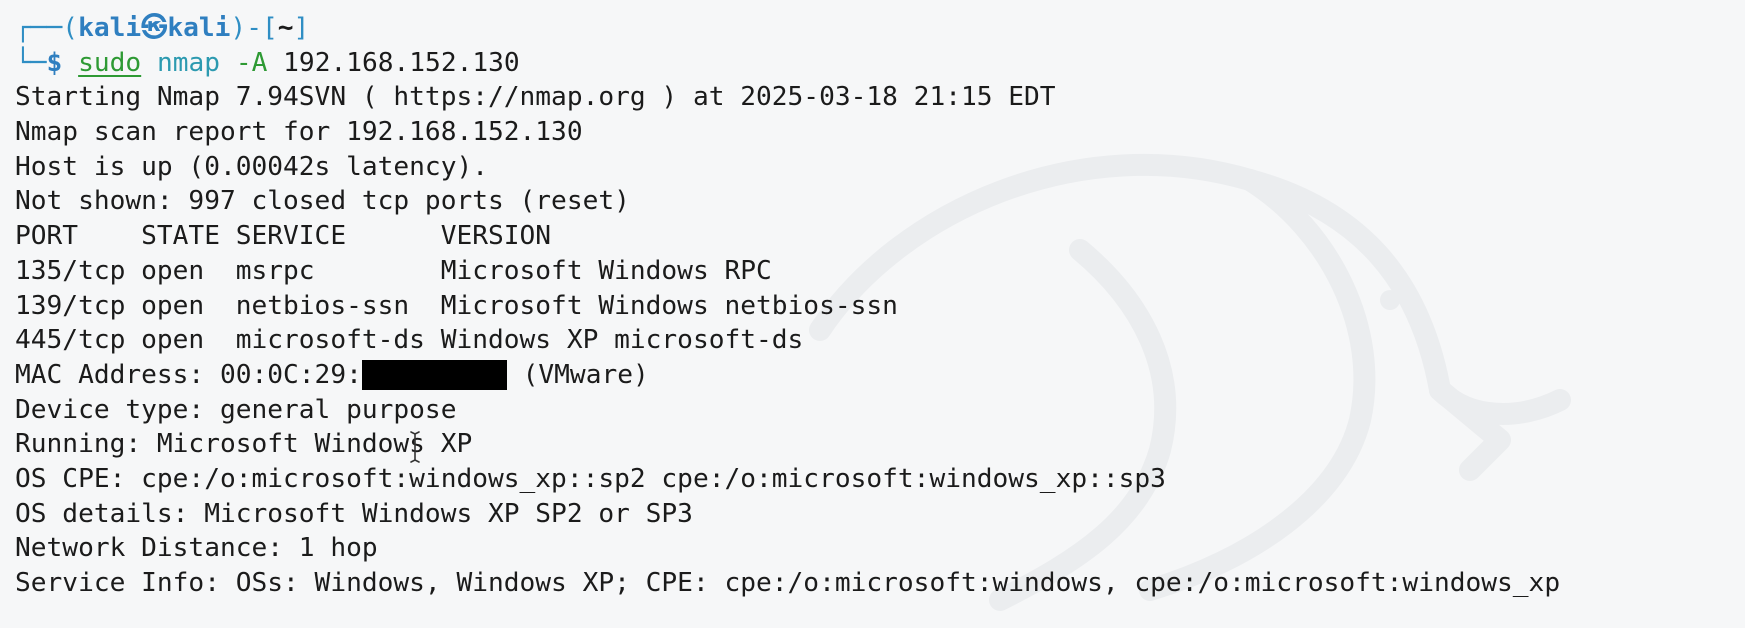 This screenshot has width=1745, height=628. Describe the element at coordinates (393, 270) in the screenshot. I see `output-port-row: 135/tcp open msrpc Microsoft Windows RPC` at that location.